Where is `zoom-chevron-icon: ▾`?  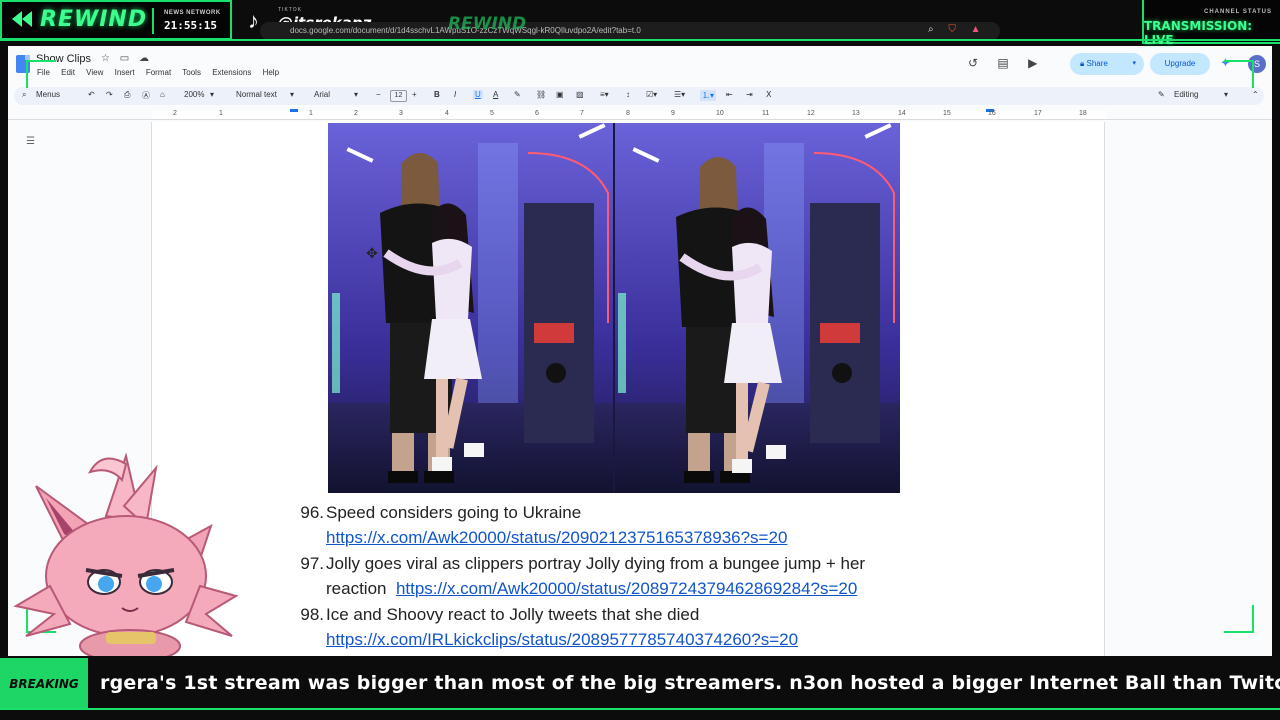
zoom-chevron-icon: ▾ is located at coordinates (212, 94).